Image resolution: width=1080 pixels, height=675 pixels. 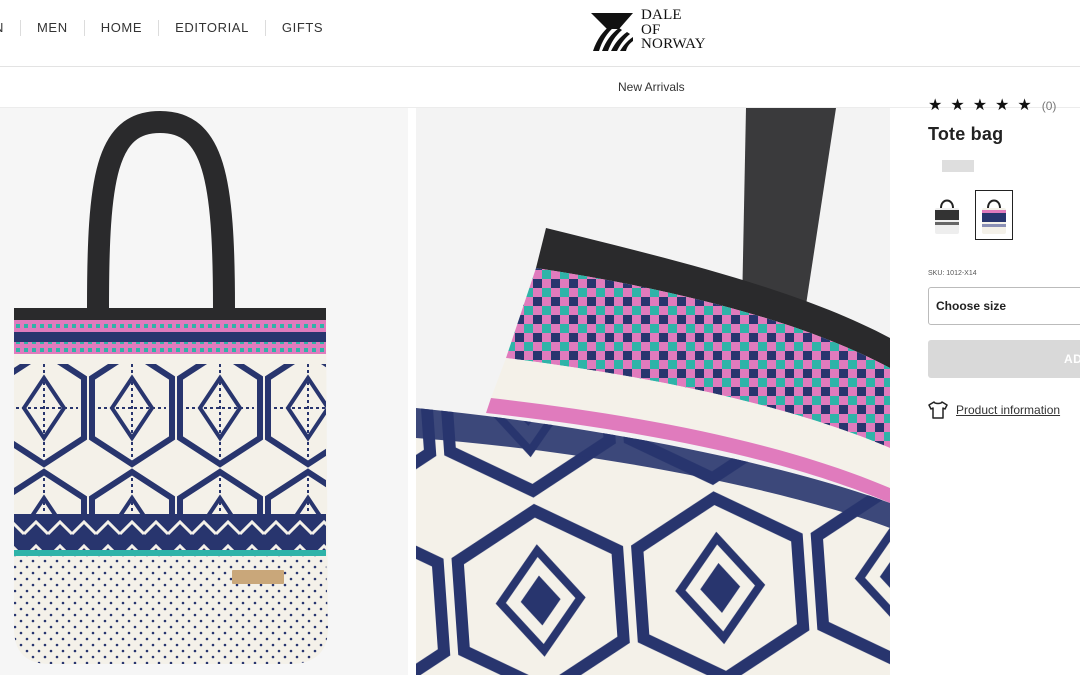 What do you see at coordinates (612, 32) in the screenshot?
I see `logo-mark-icon` at bounding box center [612, 32].